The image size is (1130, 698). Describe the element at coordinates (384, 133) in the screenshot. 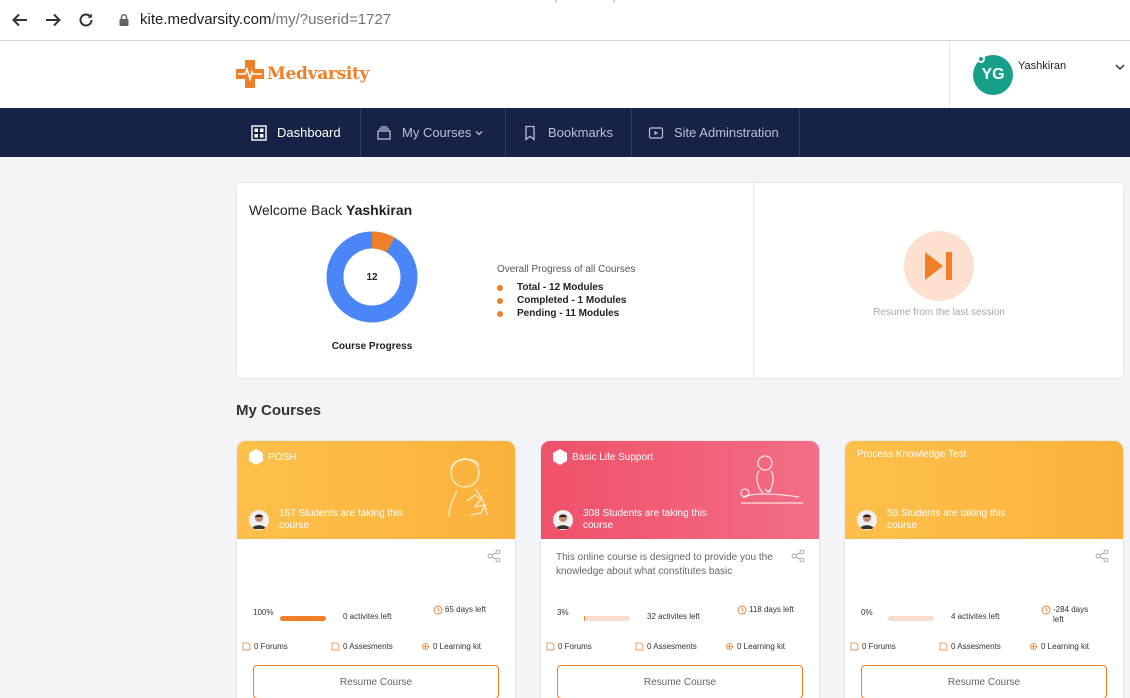

I see `courses-stack-icon` at that location.